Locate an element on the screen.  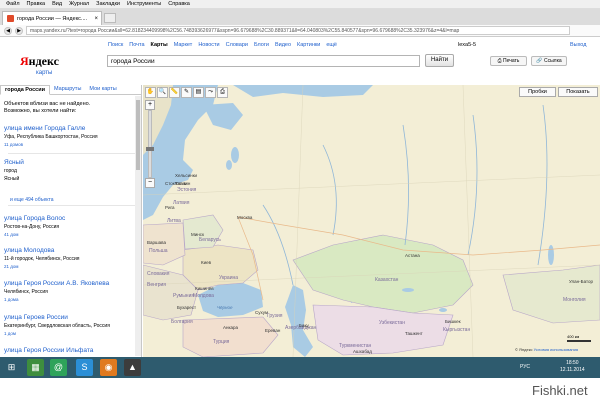
map-label-country: Эстония is located at coordinates (187, 190).